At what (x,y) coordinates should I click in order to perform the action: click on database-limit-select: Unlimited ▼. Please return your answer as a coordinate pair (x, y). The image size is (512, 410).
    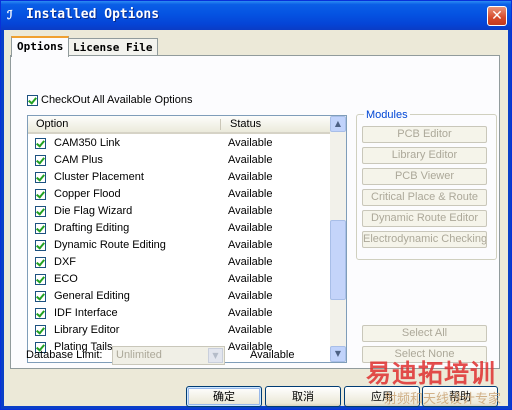
    Looking at the image, I should click on (168, 355).